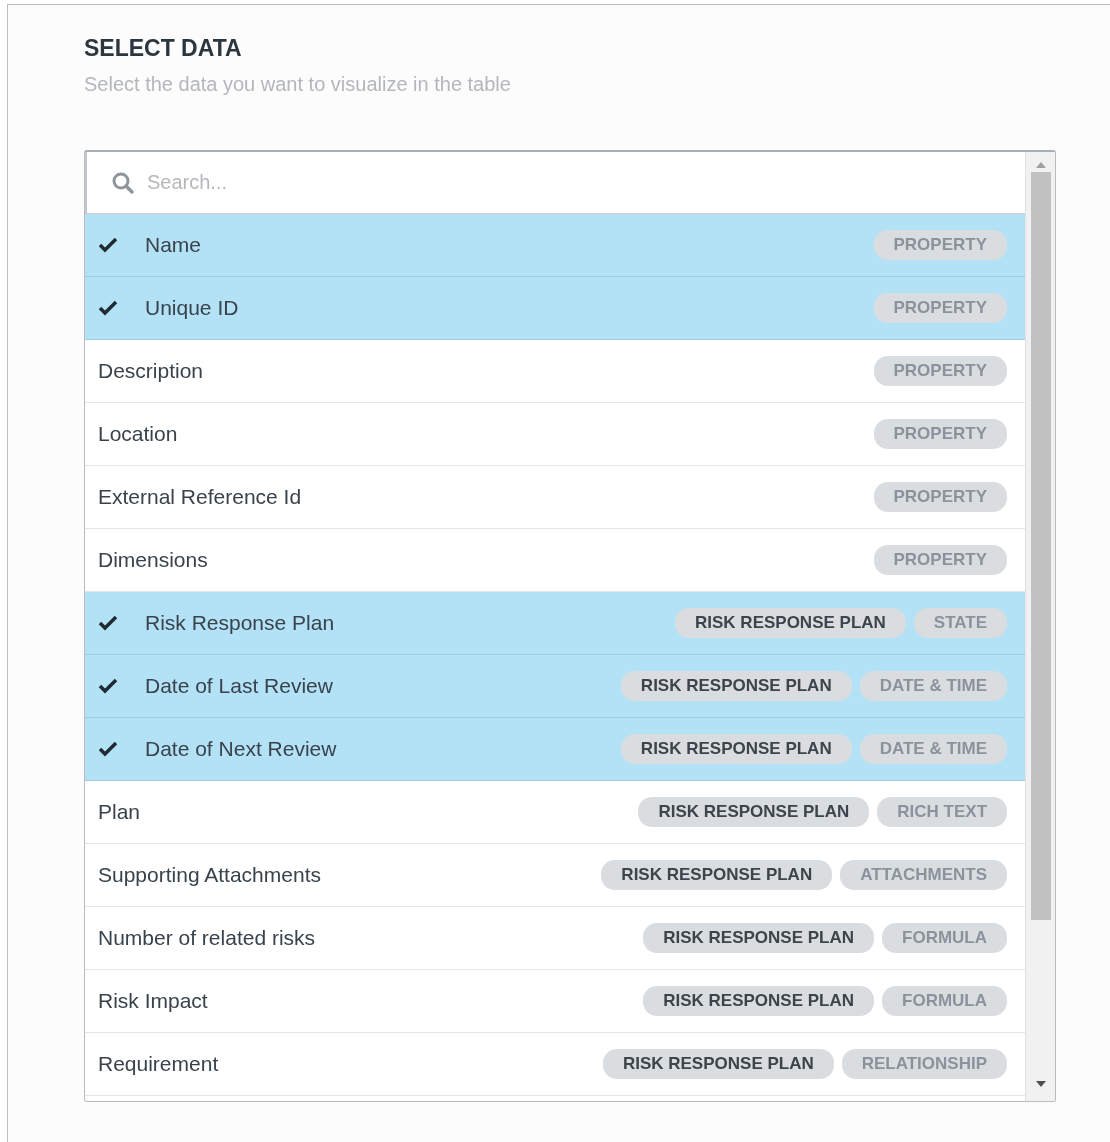  I want to click on list-item: Date of Last Review RISK RESPONSE PLAN DATE & TIME, so click(555, 686).